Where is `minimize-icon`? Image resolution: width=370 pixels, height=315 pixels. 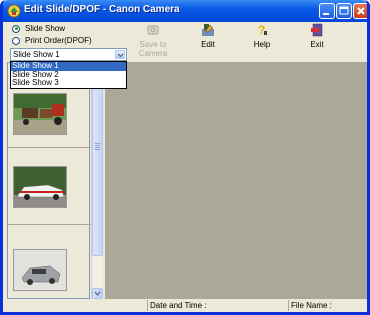
minimize-icon is located at coordinates (326, 14).